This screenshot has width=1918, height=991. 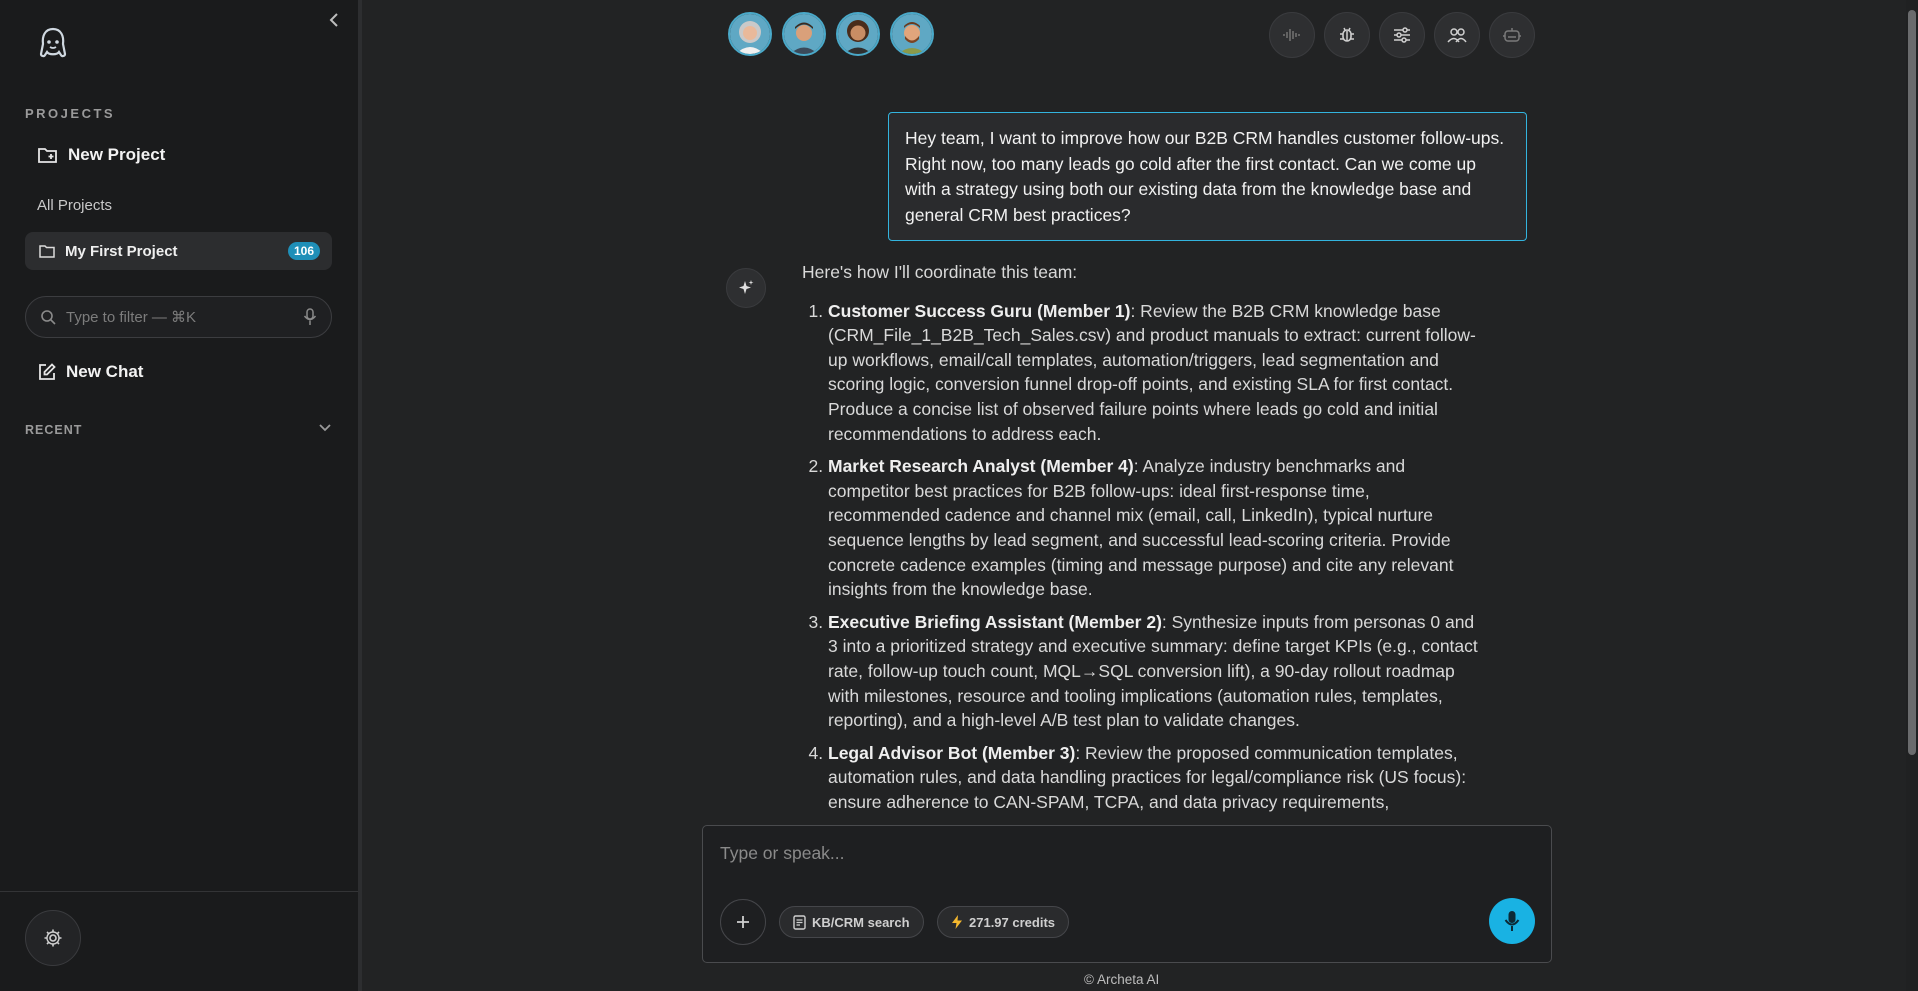 I want to click on scrollbar-thumb, so click(x=1912, y=382).